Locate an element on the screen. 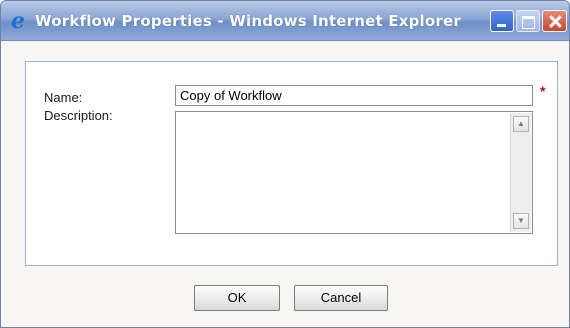 The height and width of the screenshot is (328, 570). cancel-button: Cancel is located at coordinates (341, 298).